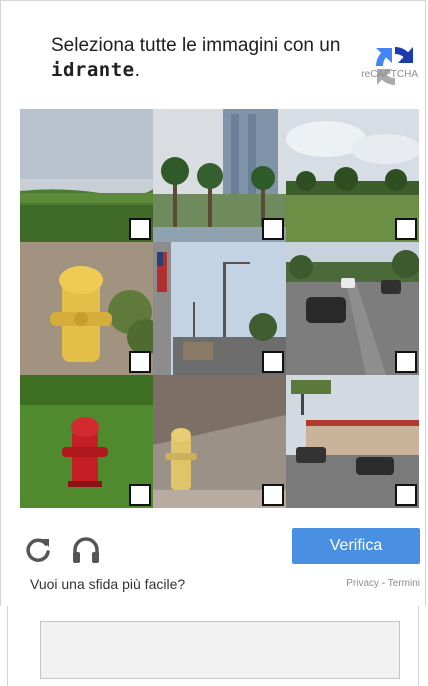 This screenshot has width=428, height=686. What do you see at coordinates (389, 74) in the screenshot?
I see `recaptcha-brand-label: reCAPTCHA` at bounding box center [389, 74].